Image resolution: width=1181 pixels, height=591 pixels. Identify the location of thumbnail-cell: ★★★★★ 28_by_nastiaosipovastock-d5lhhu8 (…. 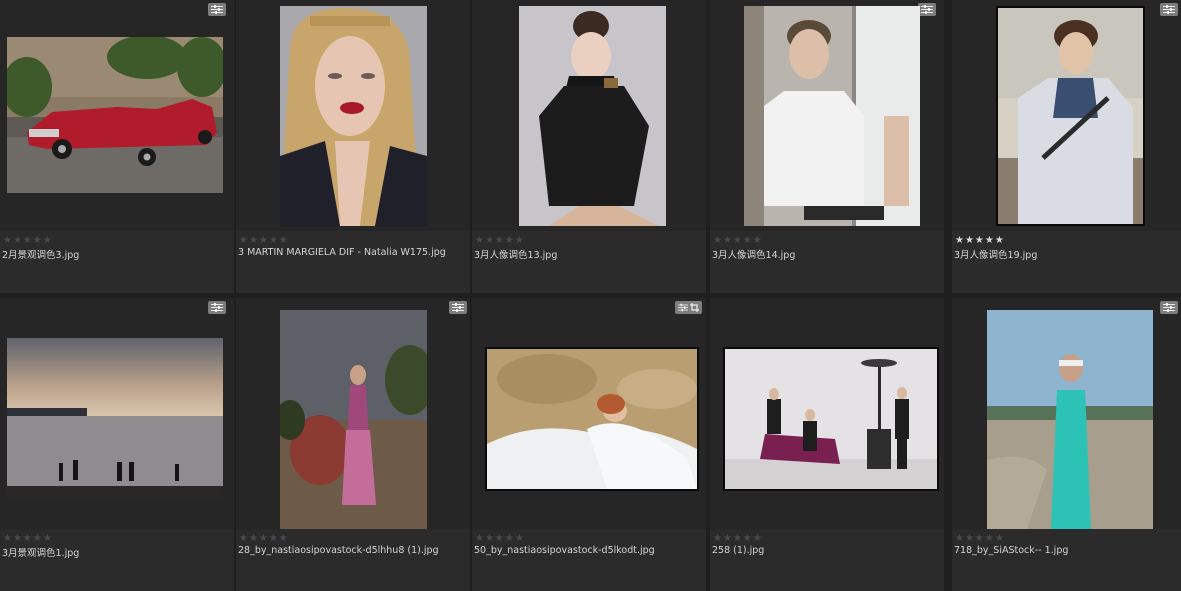
(353, 444).